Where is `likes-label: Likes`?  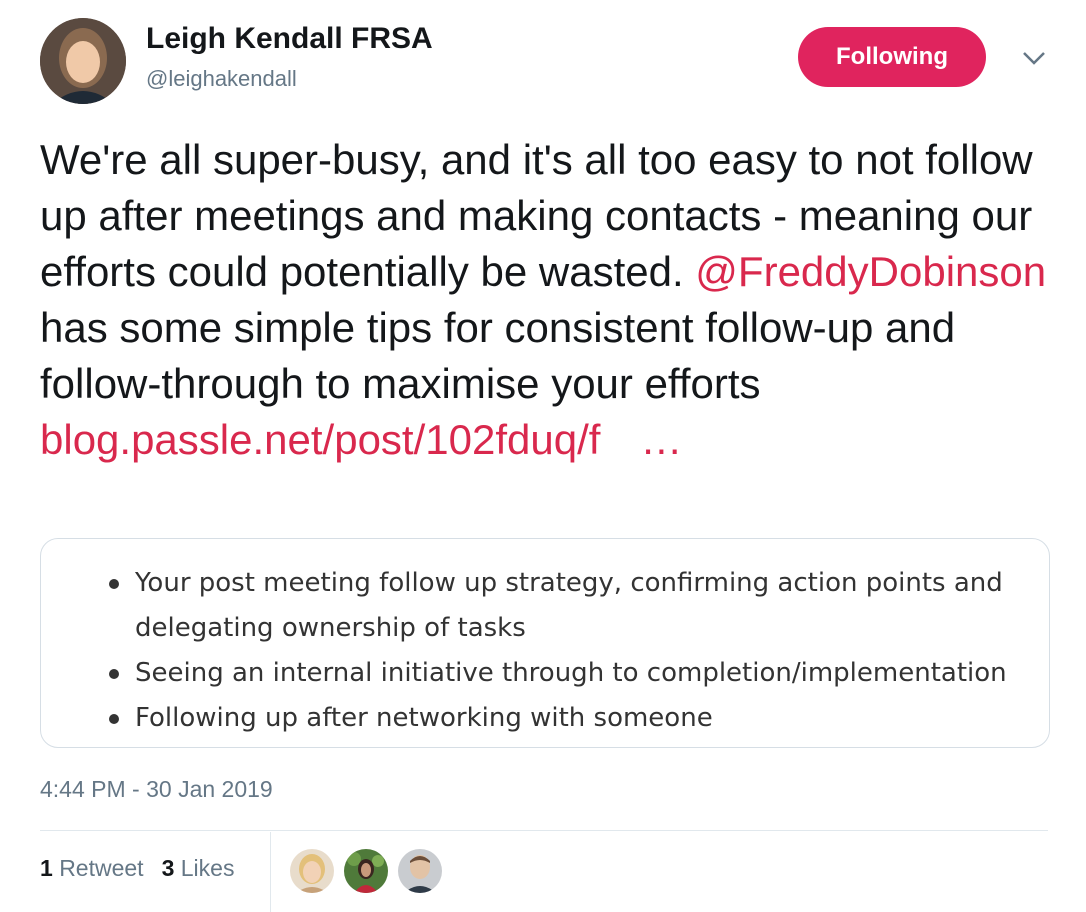 likes-label: Likes is located at coordinates (207, 868).